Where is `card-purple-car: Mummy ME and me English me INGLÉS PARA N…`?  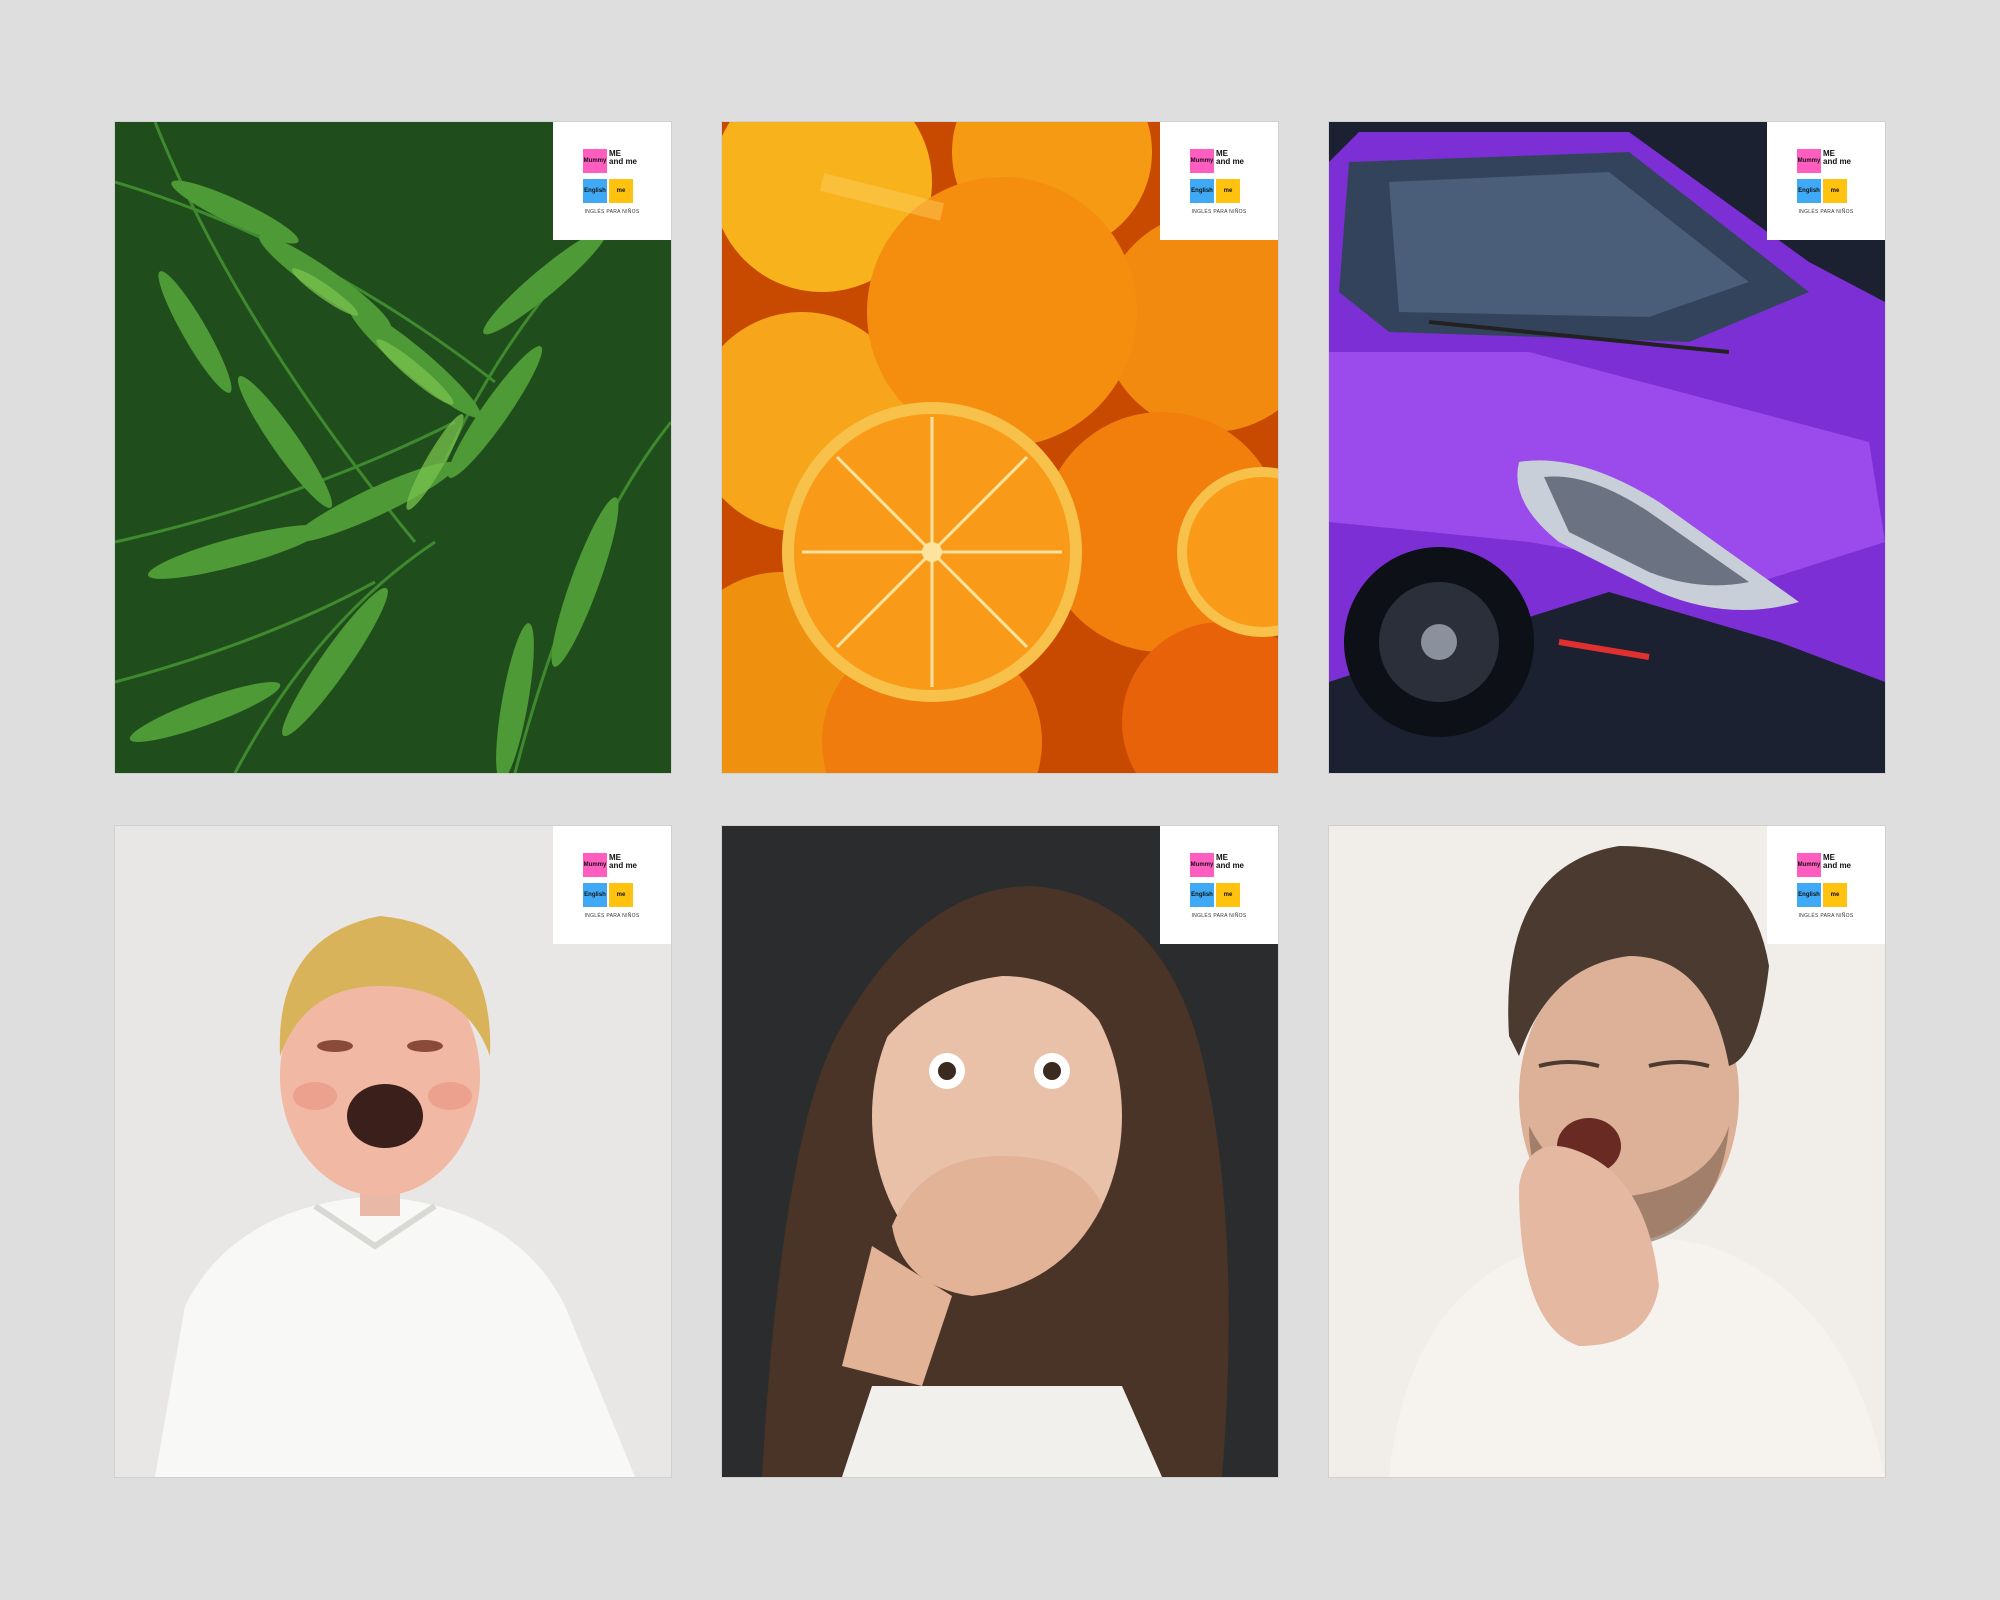
card-purple-car: Mummy ME and me English me INGLÉS PARA N… is located at coordinates (1607, 447).